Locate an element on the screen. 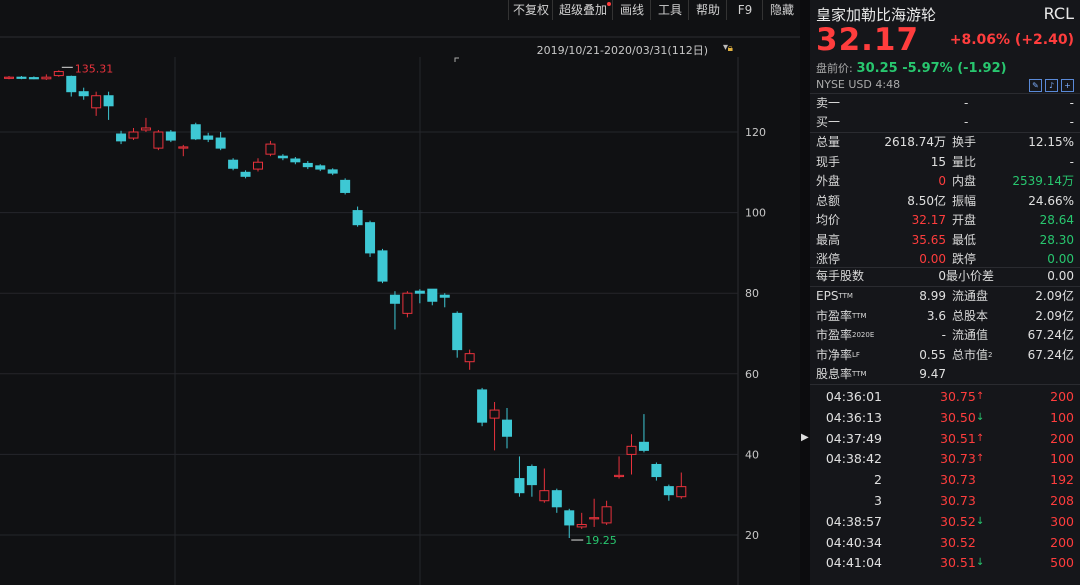 This screenshot has height=585, width=1080. fundamental-label-suffix: 2 is located at coordinates (990, 354).